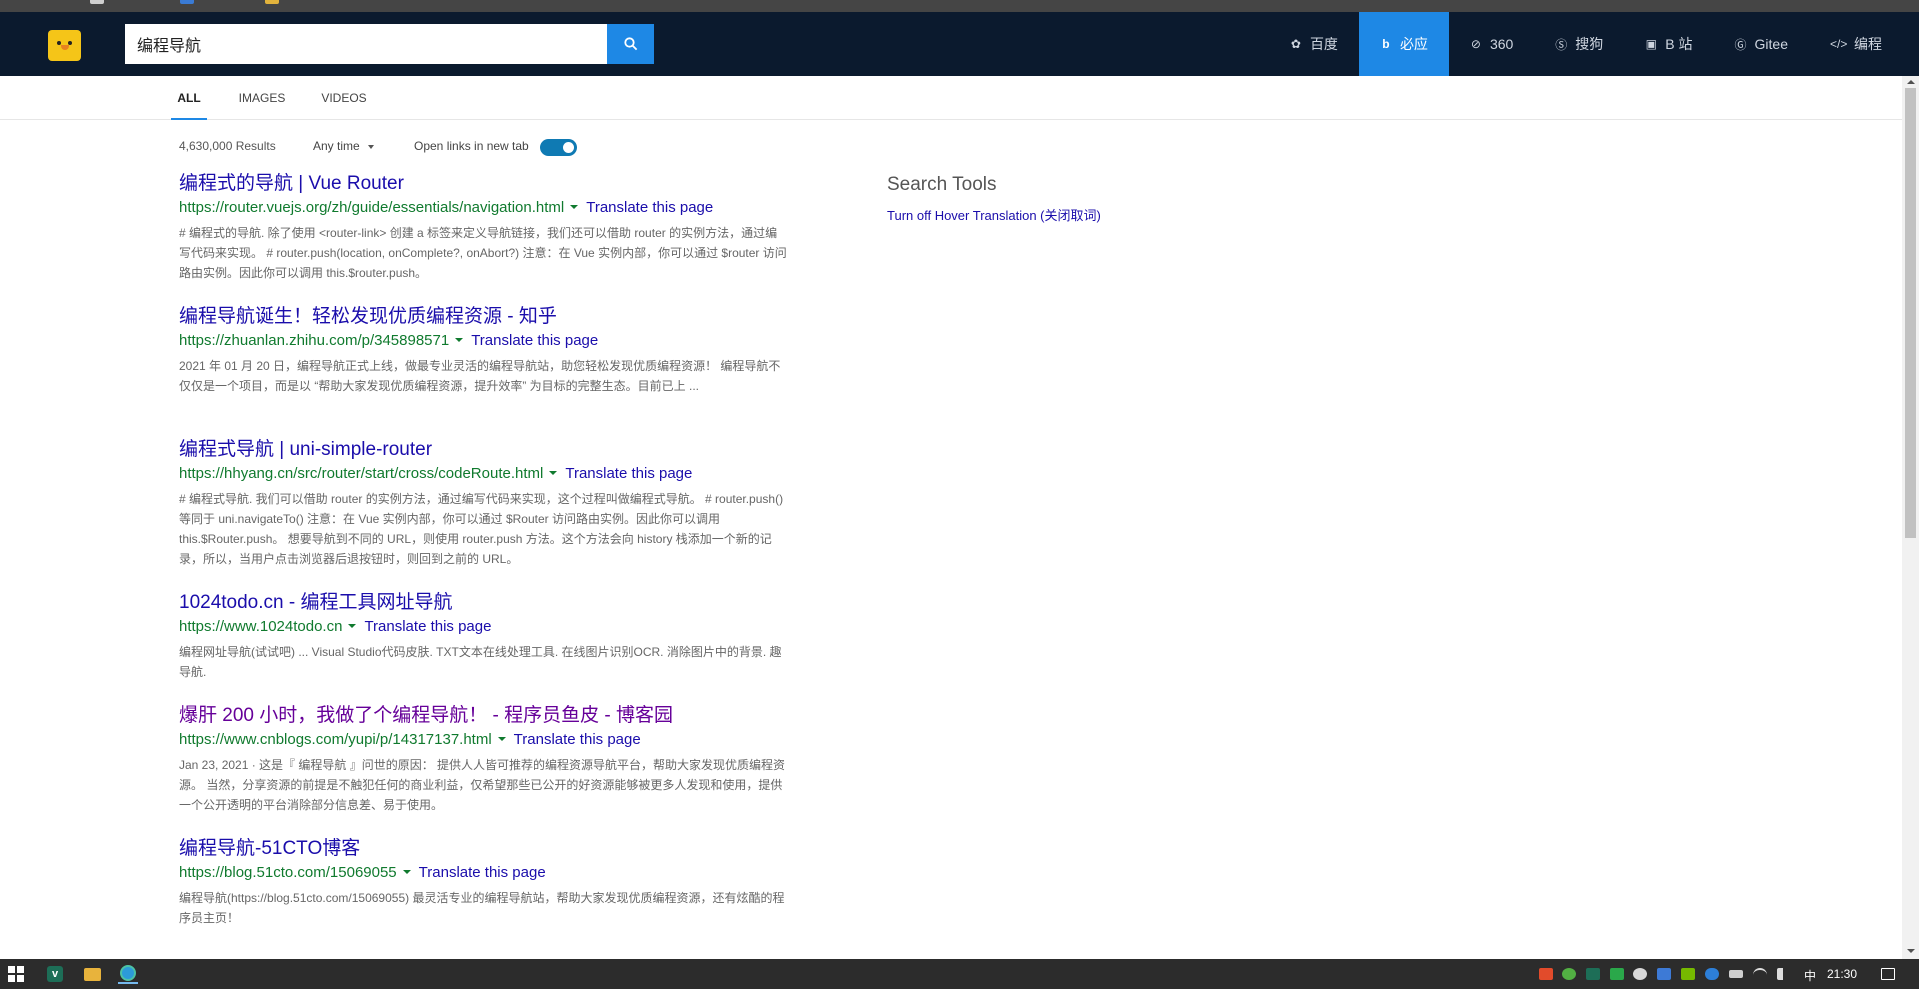 This screenshot has height=989, width=1919. What do you see at coordinates (471, 146) in the screenshot?
I see `open-links-label: Open links in new tab` at bounding box center [471, 146].